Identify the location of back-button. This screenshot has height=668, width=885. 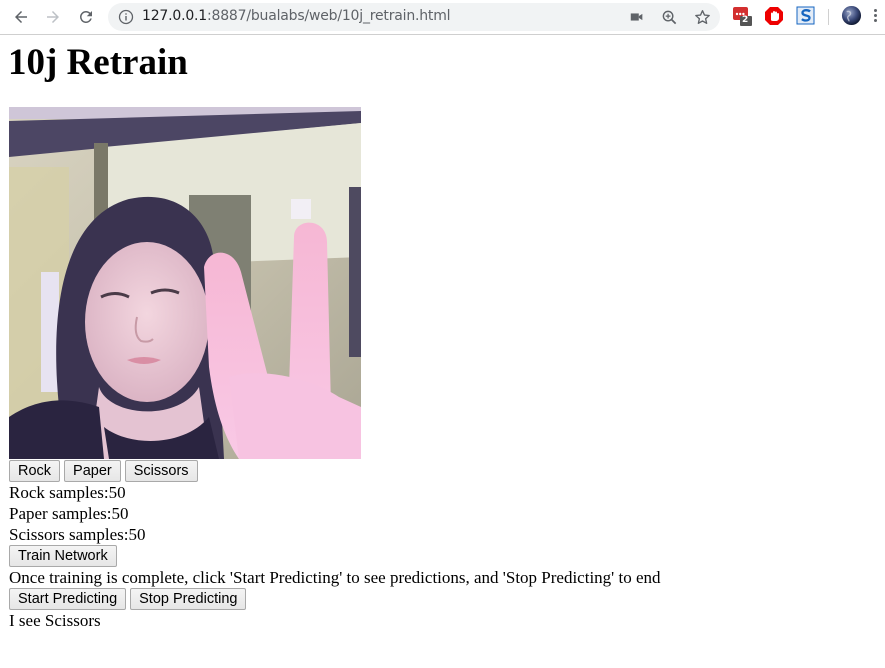
(21, 17).